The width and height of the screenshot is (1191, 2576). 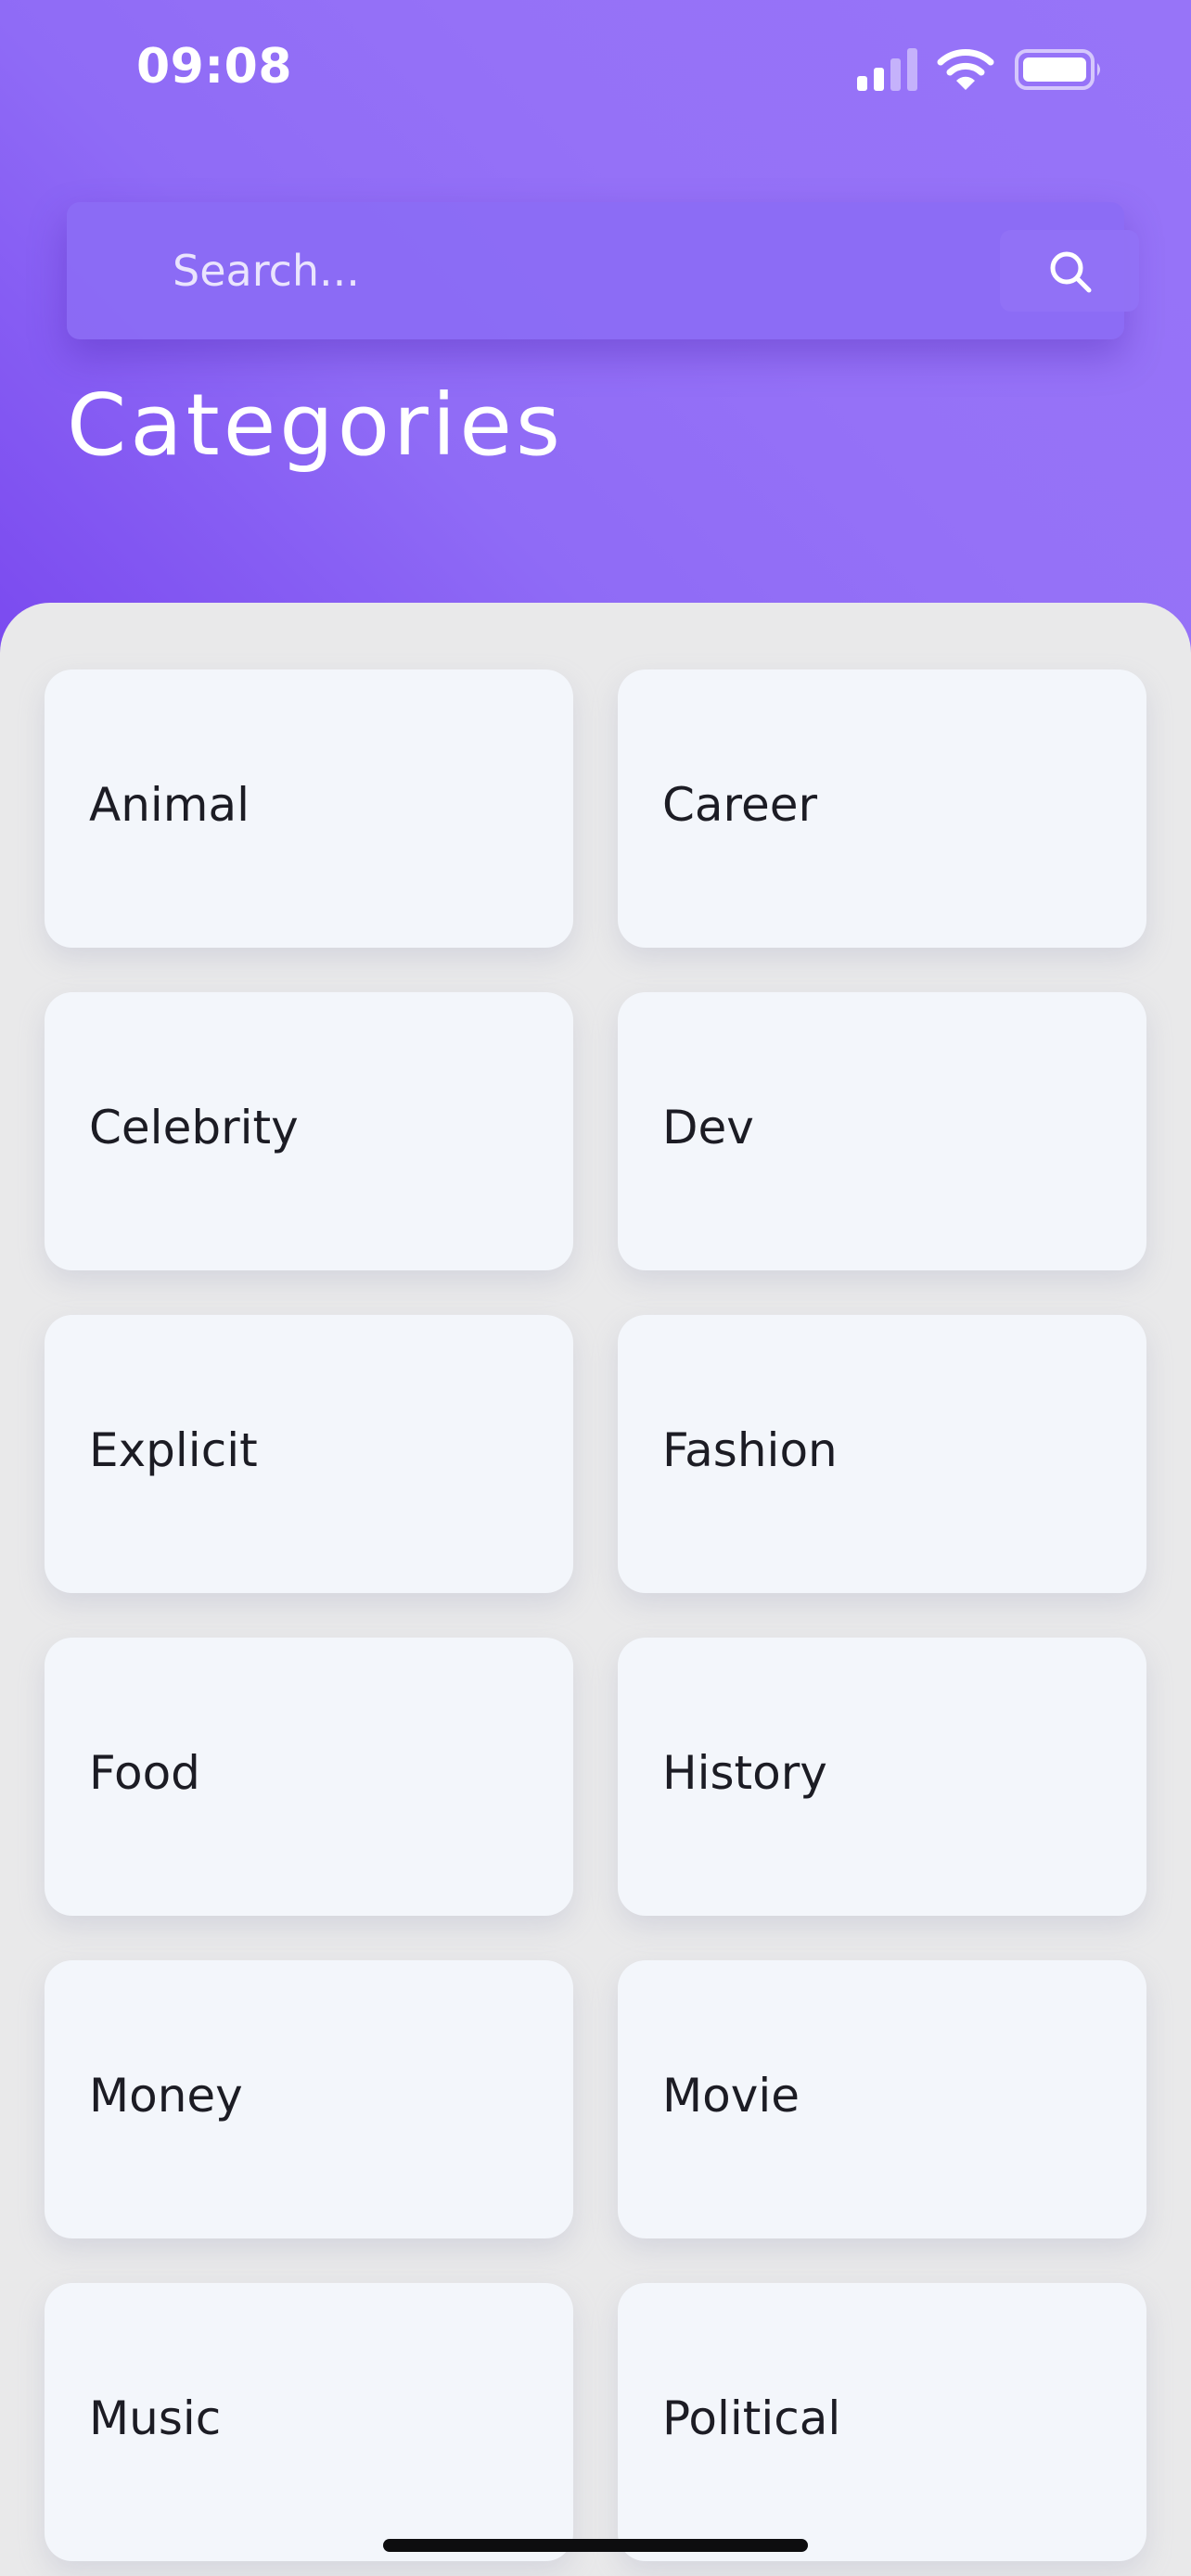 I want to click on status-time: 09:08, so click(x=215, y=67).